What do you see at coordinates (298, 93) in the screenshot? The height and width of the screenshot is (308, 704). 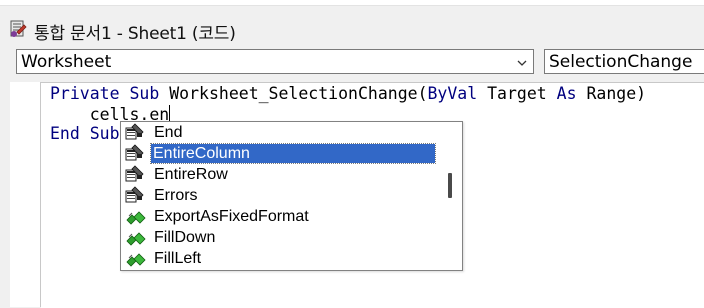 I see `identifier: Worksheet_SelectionChange(` at bounding box center [298, 93].